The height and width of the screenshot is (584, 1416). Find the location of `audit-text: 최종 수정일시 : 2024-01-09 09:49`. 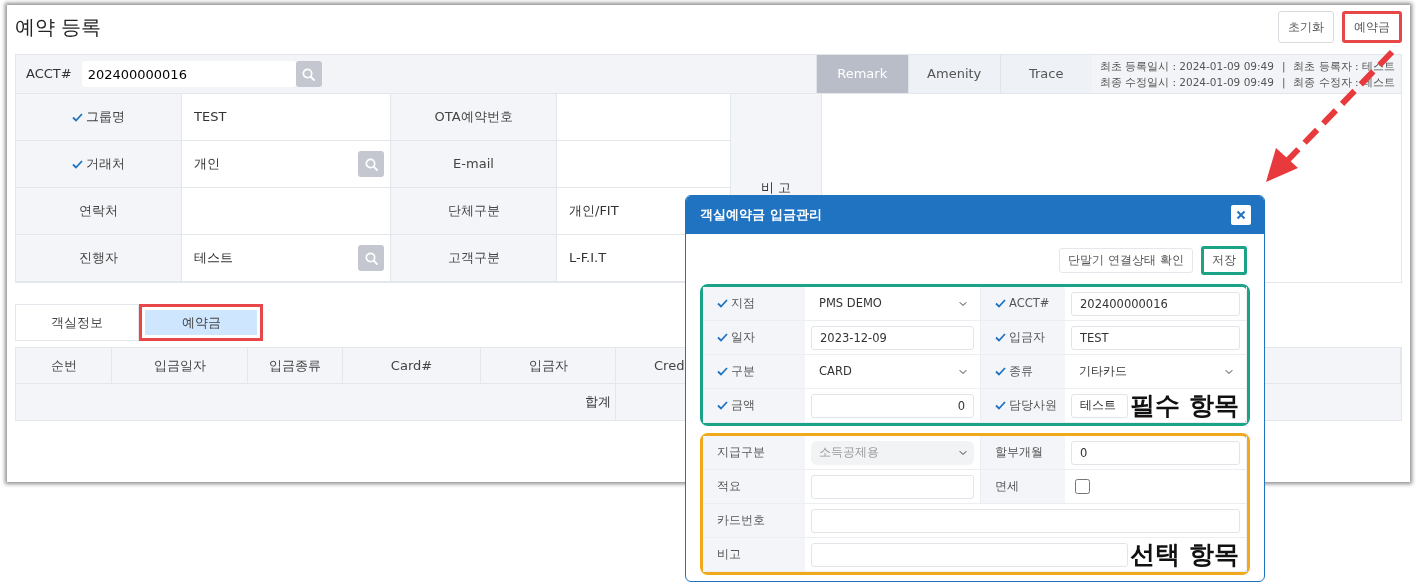

audit-text: 최종 수정일시 : 2024-01-09 09:49 is located at coordinates (1186, 82).